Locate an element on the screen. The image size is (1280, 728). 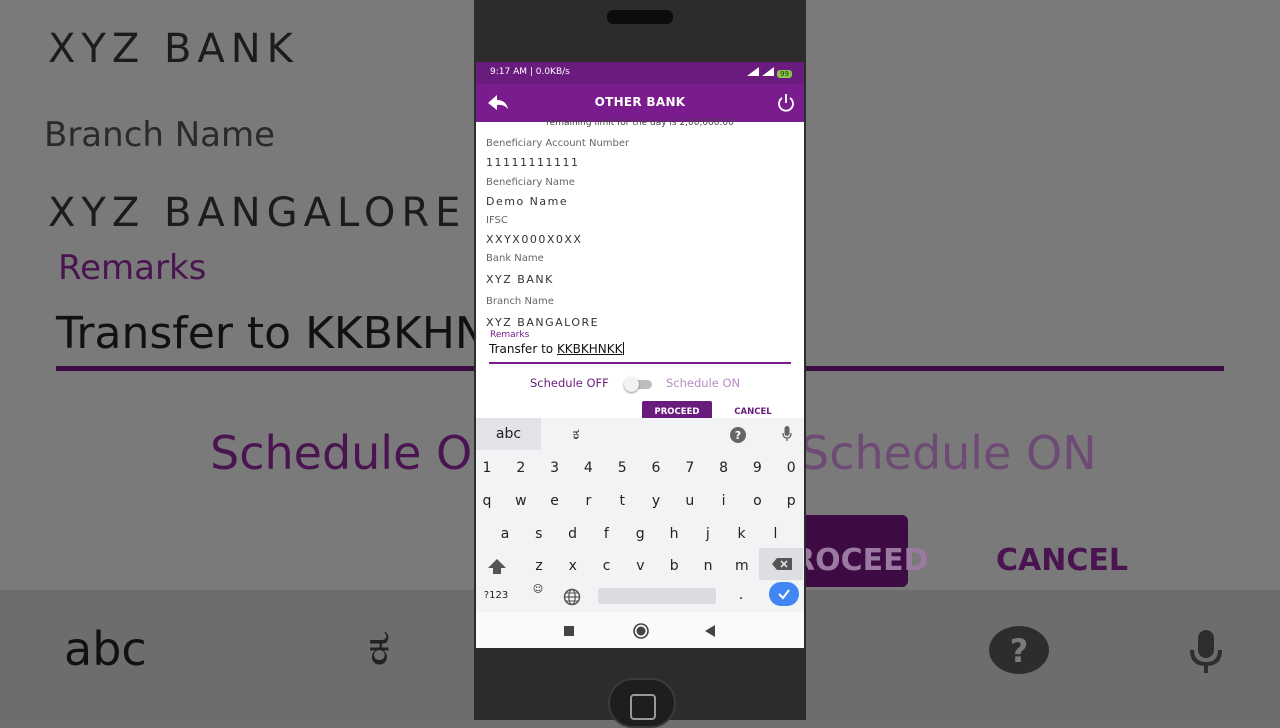
key-num-8: 8 is located at coordinates (724, 468).